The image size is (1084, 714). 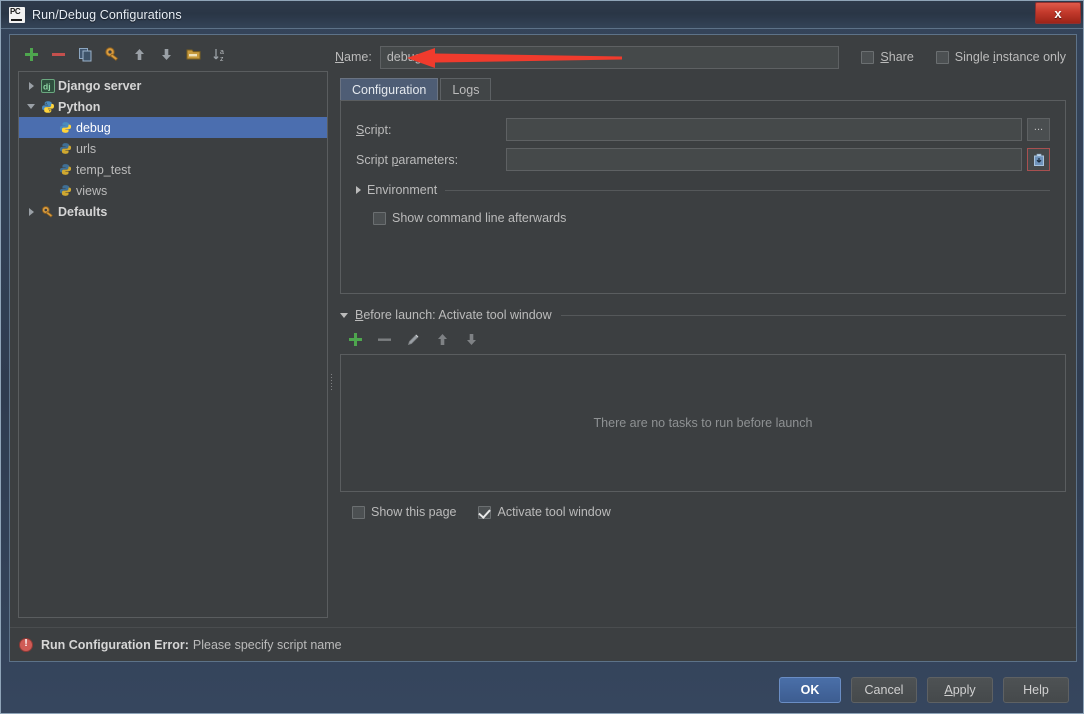 I want to click on tree-toolbar: a z, so click(x=173, y=54).